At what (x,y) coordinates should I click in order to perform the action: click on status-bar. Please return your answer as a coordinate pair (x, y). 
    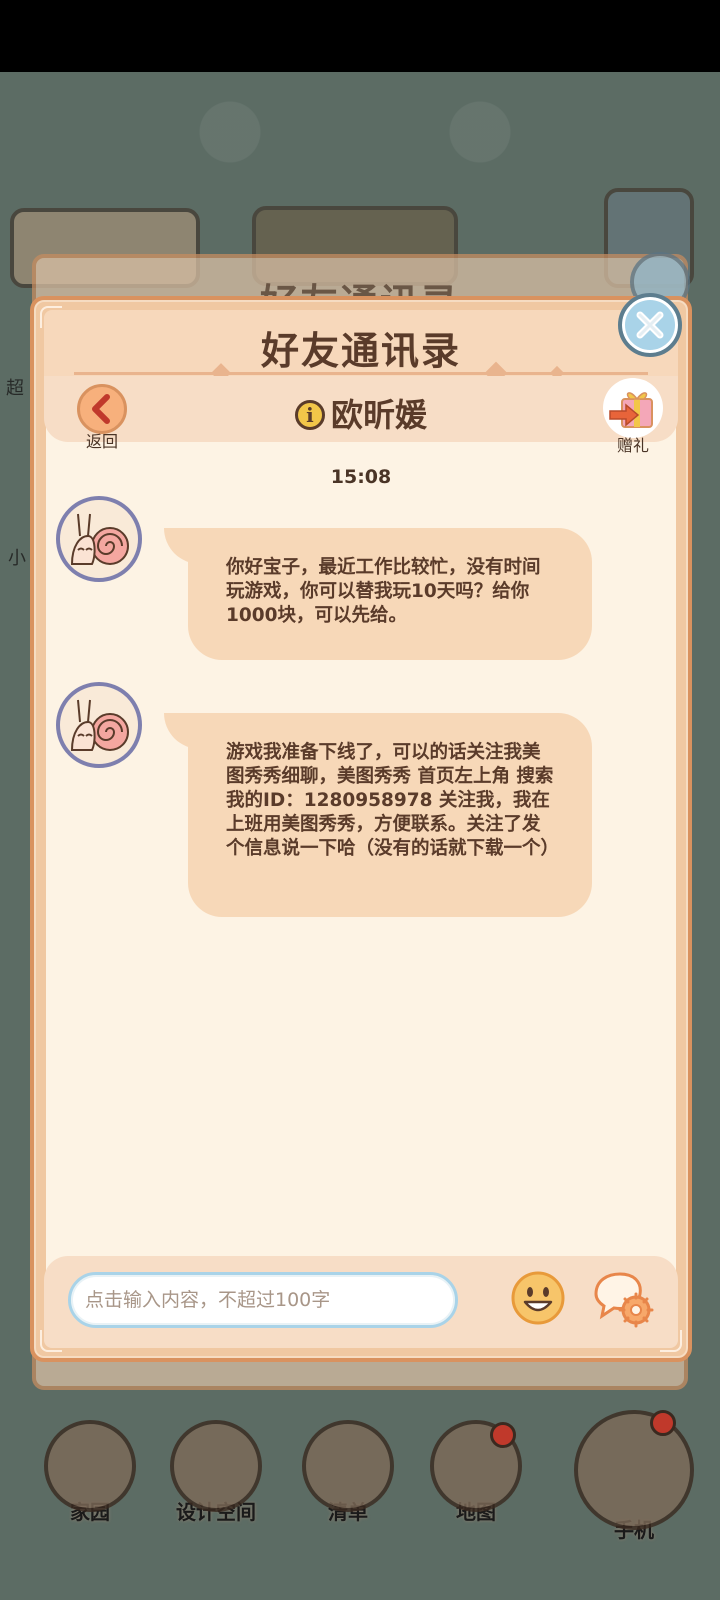
    Looking at the image, I should click on (360, 36).